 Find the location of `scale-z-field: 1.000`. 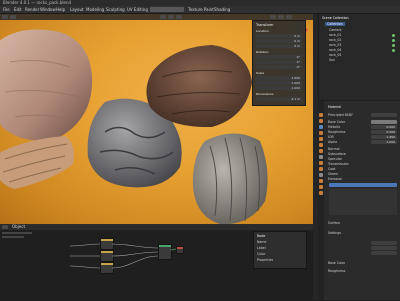

scale-z-field: 1.000 is located at coordinates (279, 88).